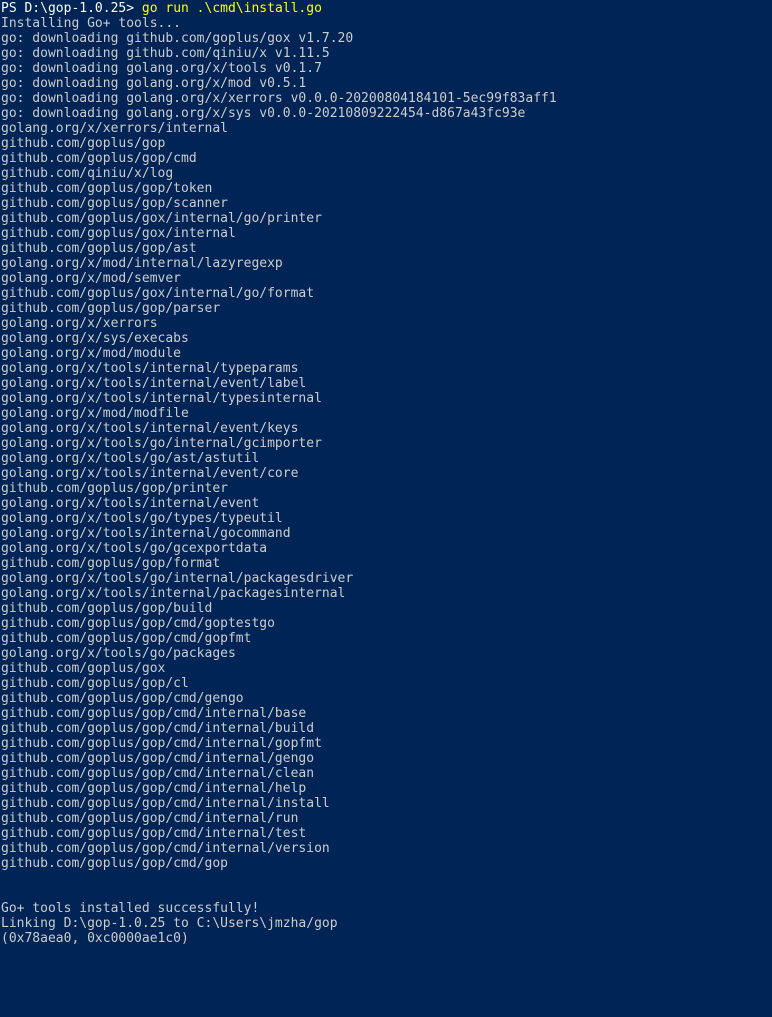 The height and width of the screenshot is (1017, 772). Describe the element at coordinates (386, 833) in the screenshot. I see `terminal-package-line: github.com/goplus/gop/cmd/internal/test` at that location.